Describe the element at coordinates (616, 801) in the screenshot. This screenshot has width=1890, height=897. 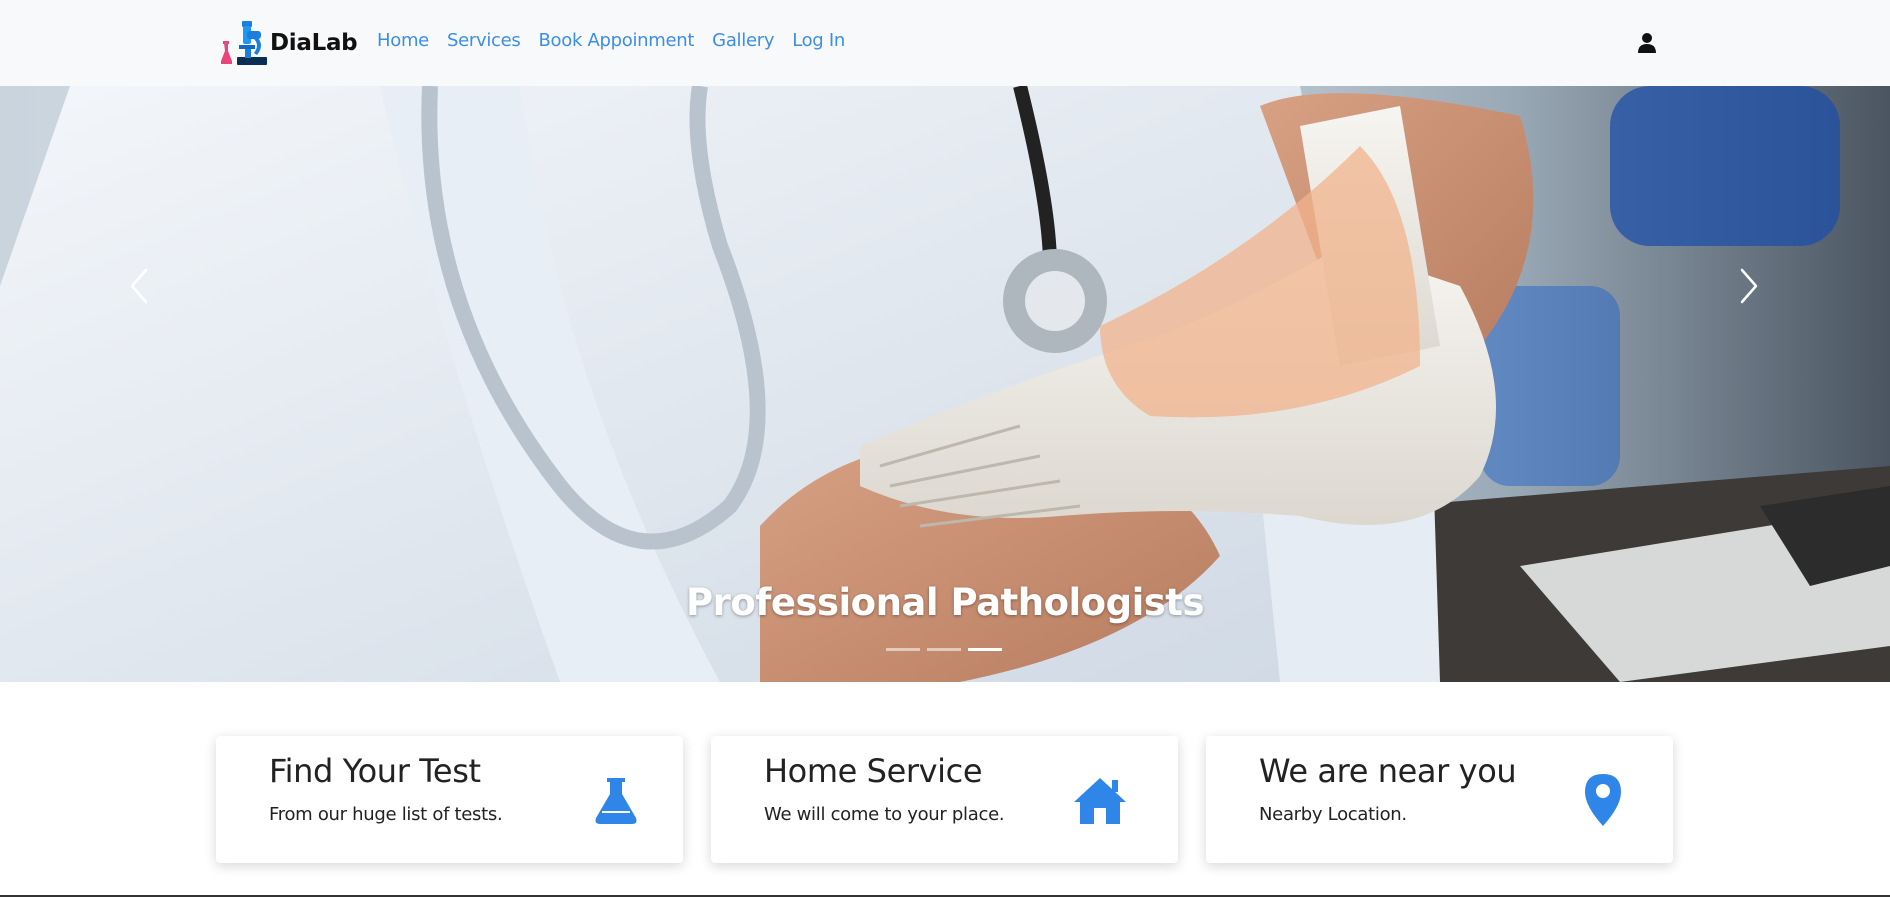
I see `flask-icon` at that location.